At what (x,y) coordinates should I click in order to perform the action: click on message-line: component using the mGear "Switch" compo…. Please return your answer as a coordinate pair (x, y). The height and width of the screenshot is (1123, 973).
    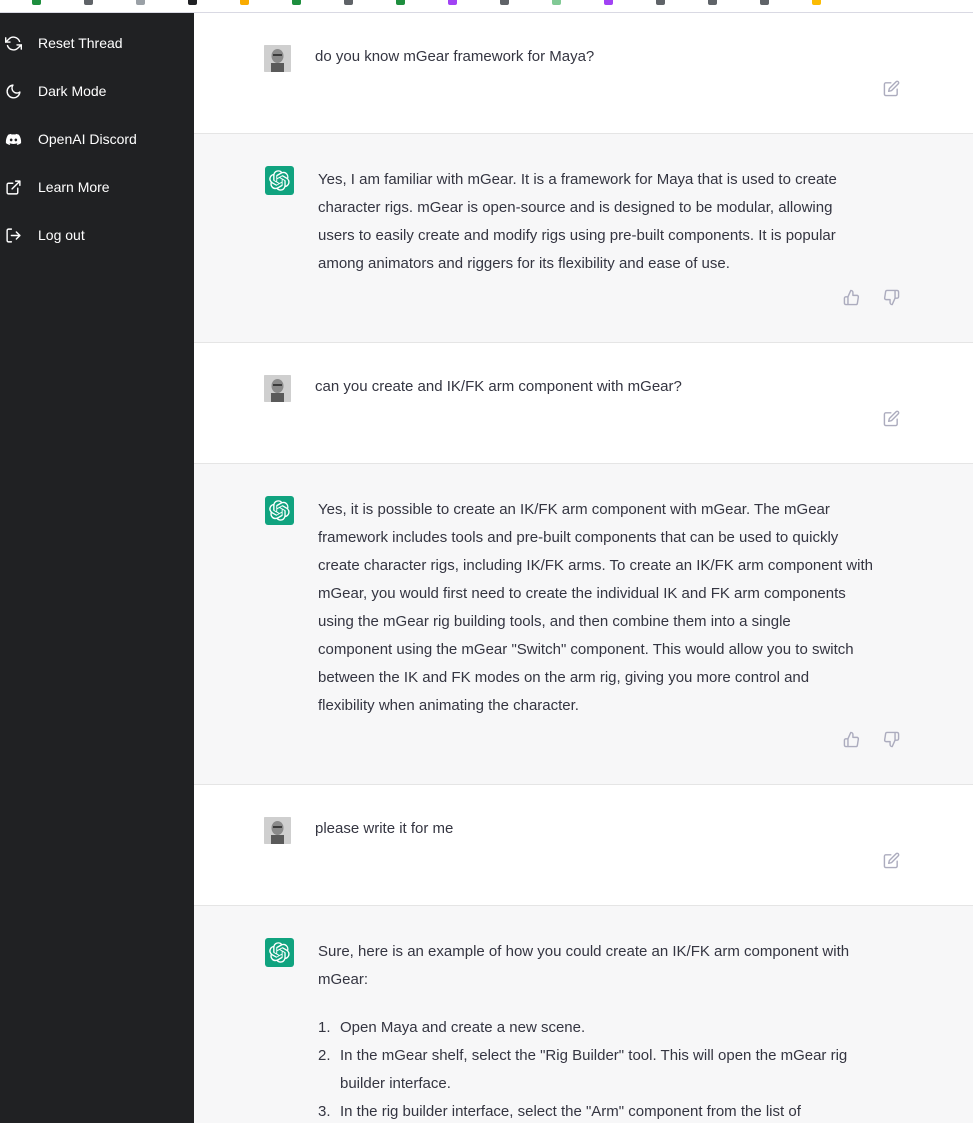
    Looking at the image, I should click on (586, 649).